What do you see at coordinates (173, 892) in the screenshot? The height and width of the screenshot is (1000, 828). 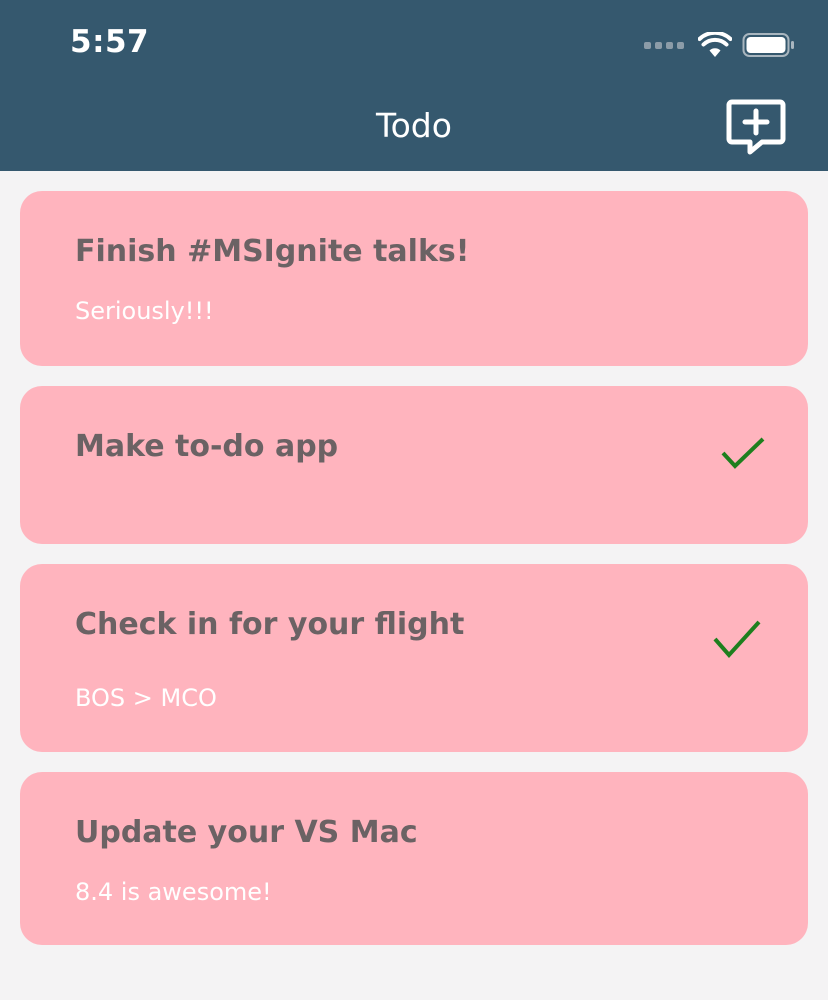 I see `todo-subtitle: 8.4 is awesome!` at bounding box center [173, 892].